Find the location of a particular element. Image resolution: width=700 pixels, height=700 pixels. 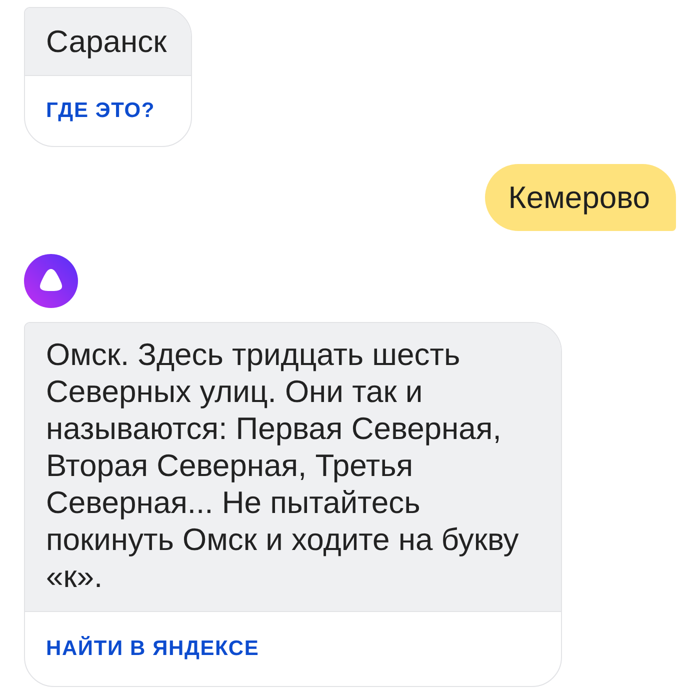

user-message-bubble: Кемерово is located at coordinates (580, 197).